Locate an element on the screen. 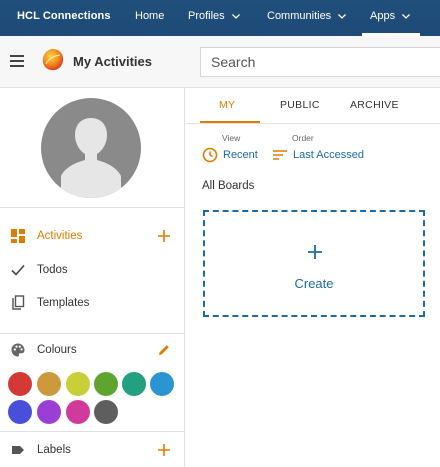  copy-icon is located at coordinates (18, 302).